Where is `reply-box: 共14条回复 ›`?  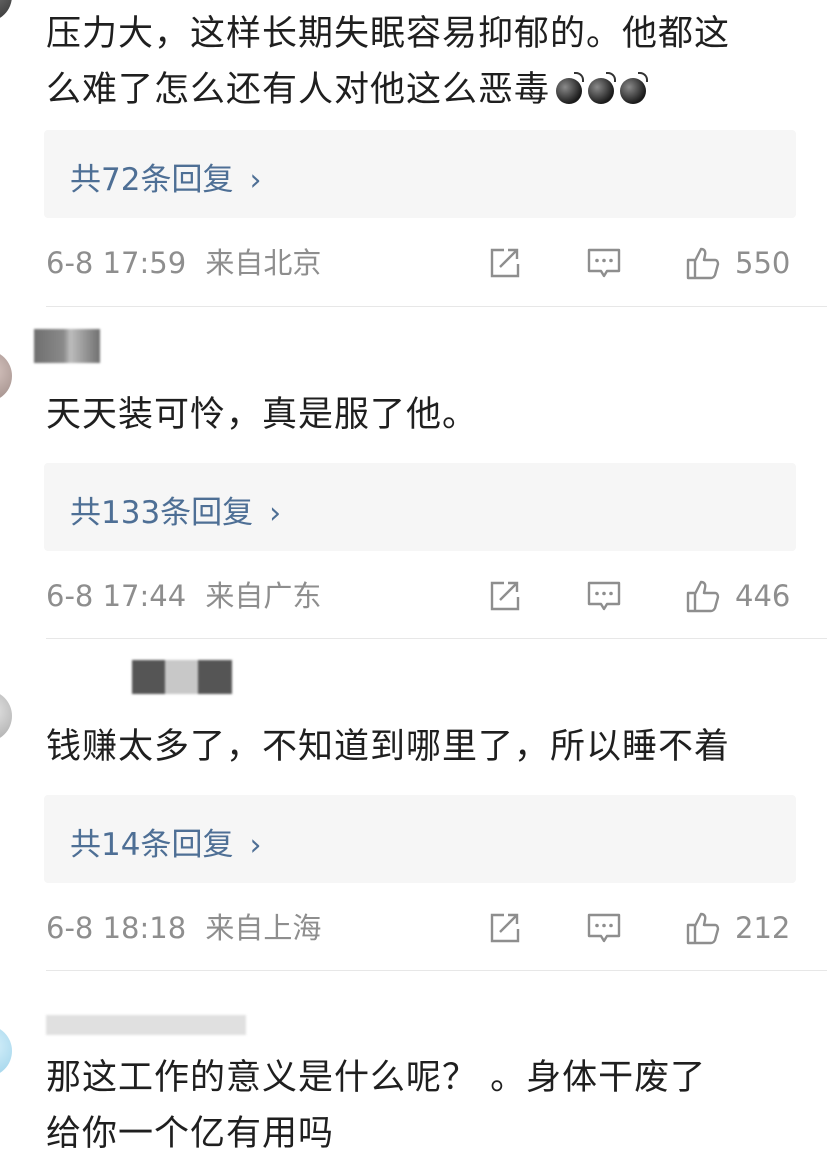
reply-box: 共14条回复 › is located at coordinates (420, 839).